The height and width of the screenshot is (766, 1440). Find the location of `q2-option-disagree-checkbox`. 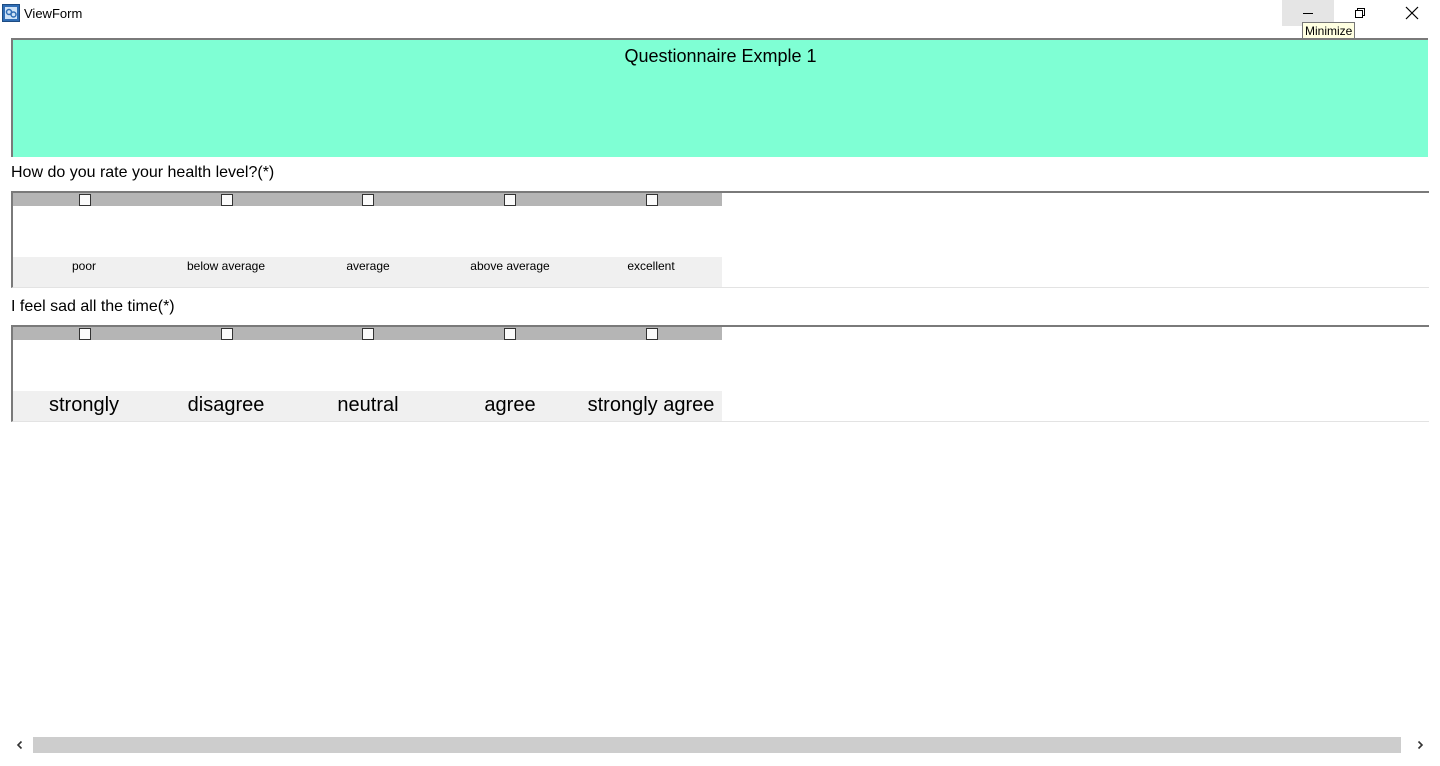

q2-option-disagree-checkbox is located at coordinates (227, 334).